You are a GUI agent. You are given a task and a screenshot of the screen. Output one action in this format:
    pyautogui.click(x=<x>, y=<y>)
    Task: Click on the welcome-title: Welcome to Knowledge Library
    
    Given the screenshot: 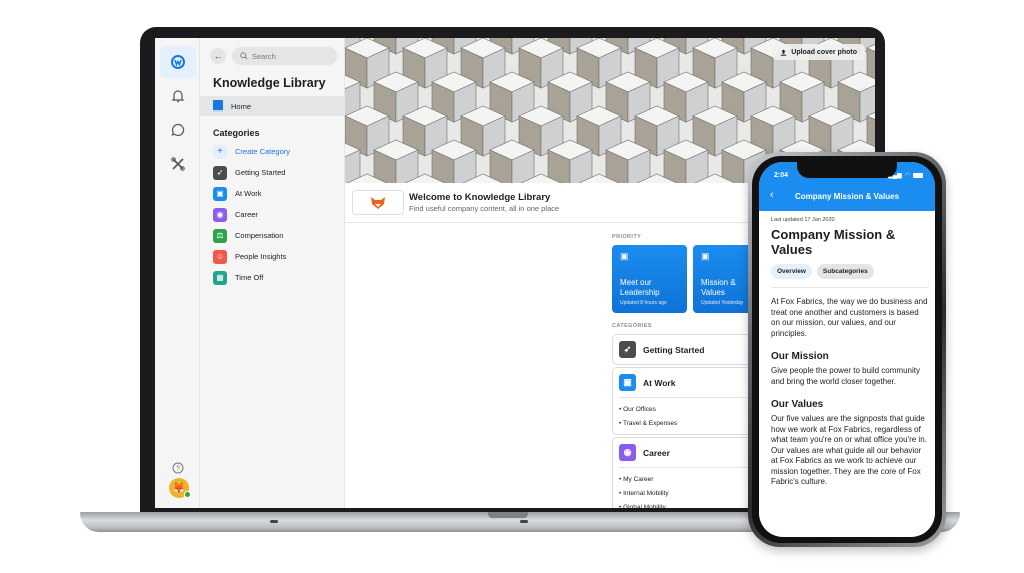 What is the action you would take?
    pyautogui.click(x=480, y=197)
    